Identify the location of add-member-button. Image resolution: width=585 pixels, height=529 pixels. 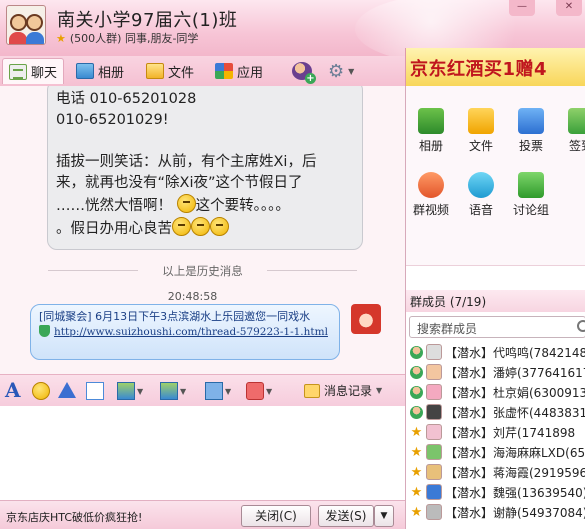
(304, 71).